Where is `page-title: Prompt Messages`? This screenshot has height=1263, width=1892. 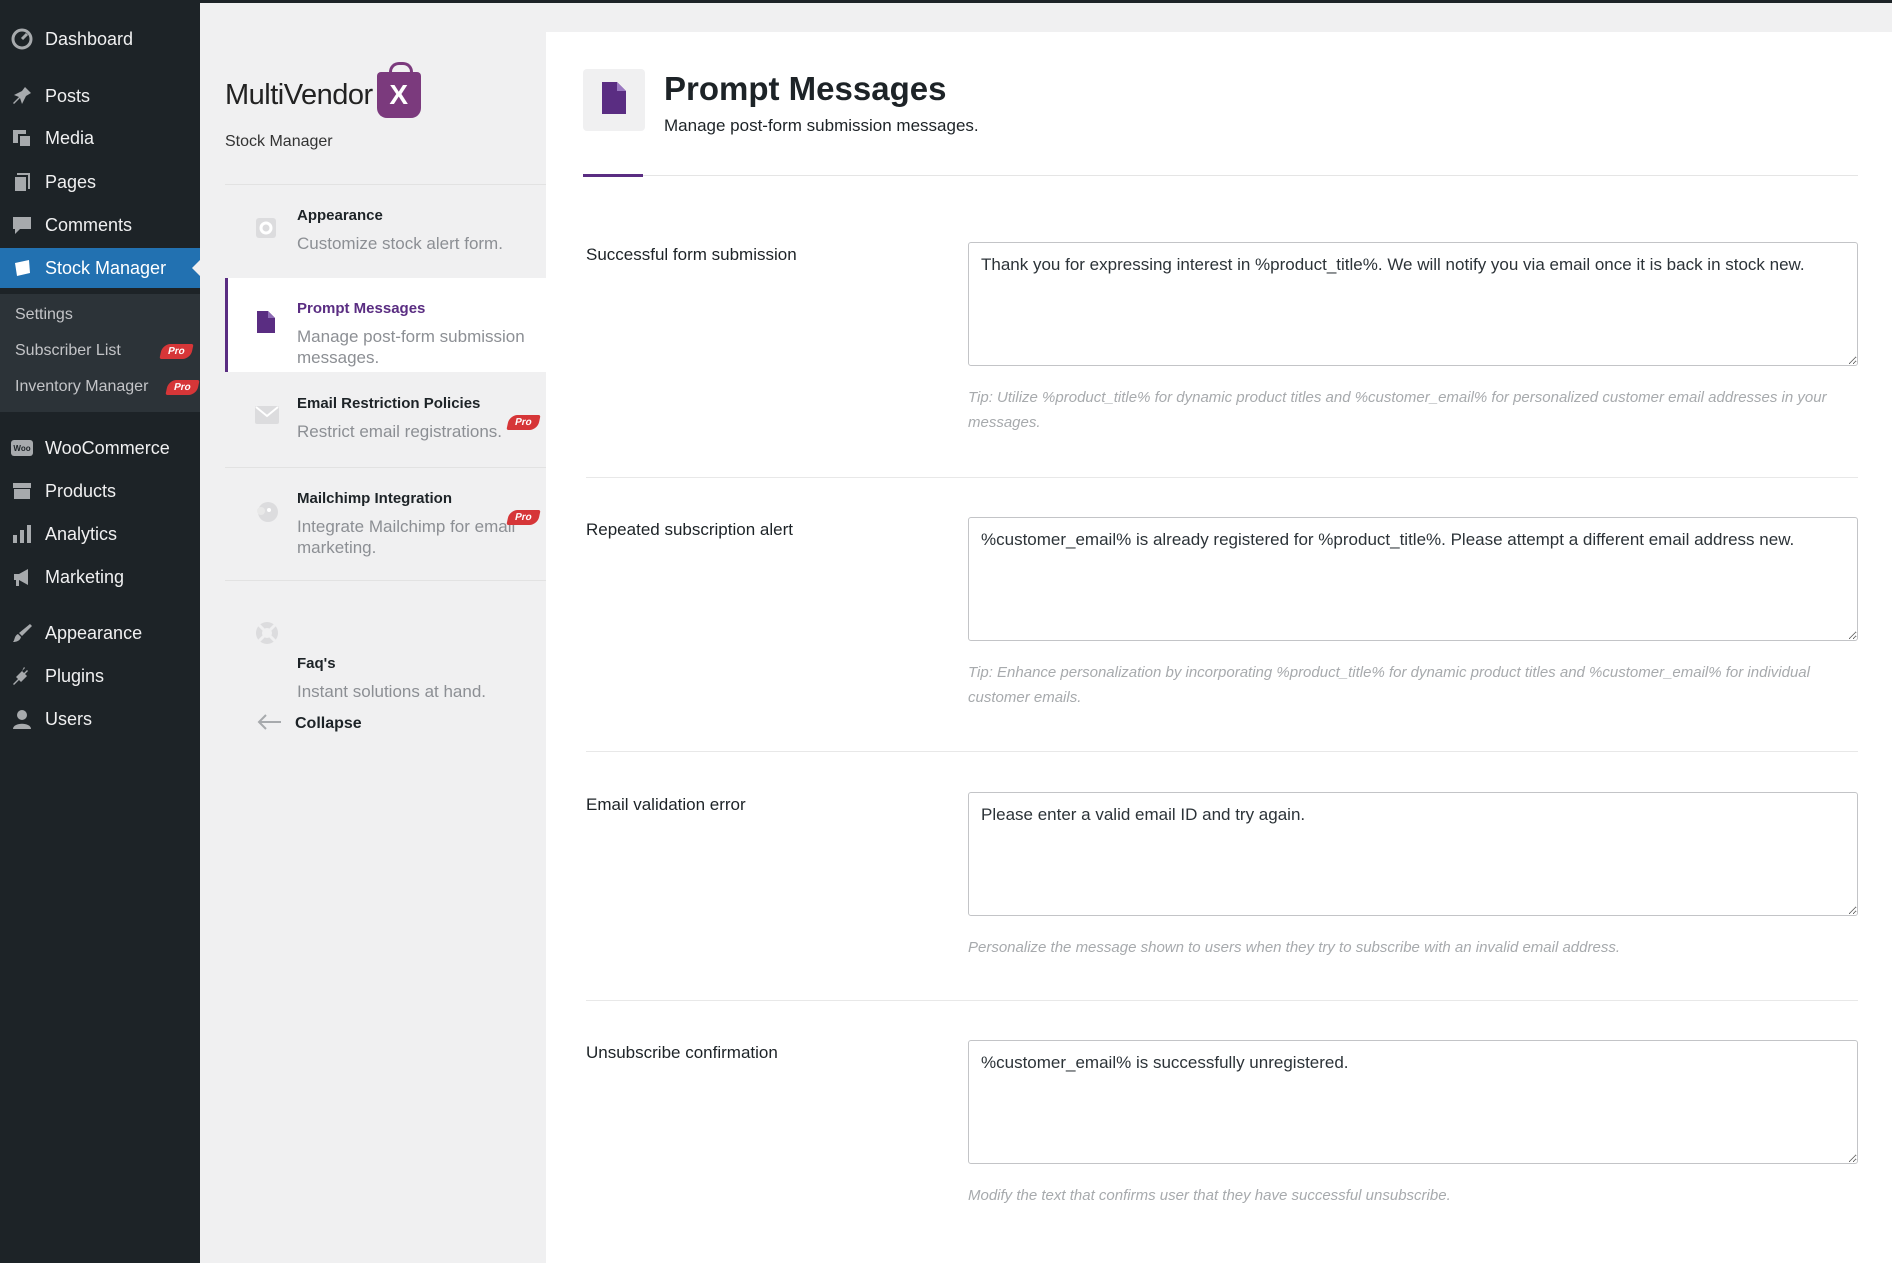
page-title: Prompt Messages is located at coordinates (805, 88).